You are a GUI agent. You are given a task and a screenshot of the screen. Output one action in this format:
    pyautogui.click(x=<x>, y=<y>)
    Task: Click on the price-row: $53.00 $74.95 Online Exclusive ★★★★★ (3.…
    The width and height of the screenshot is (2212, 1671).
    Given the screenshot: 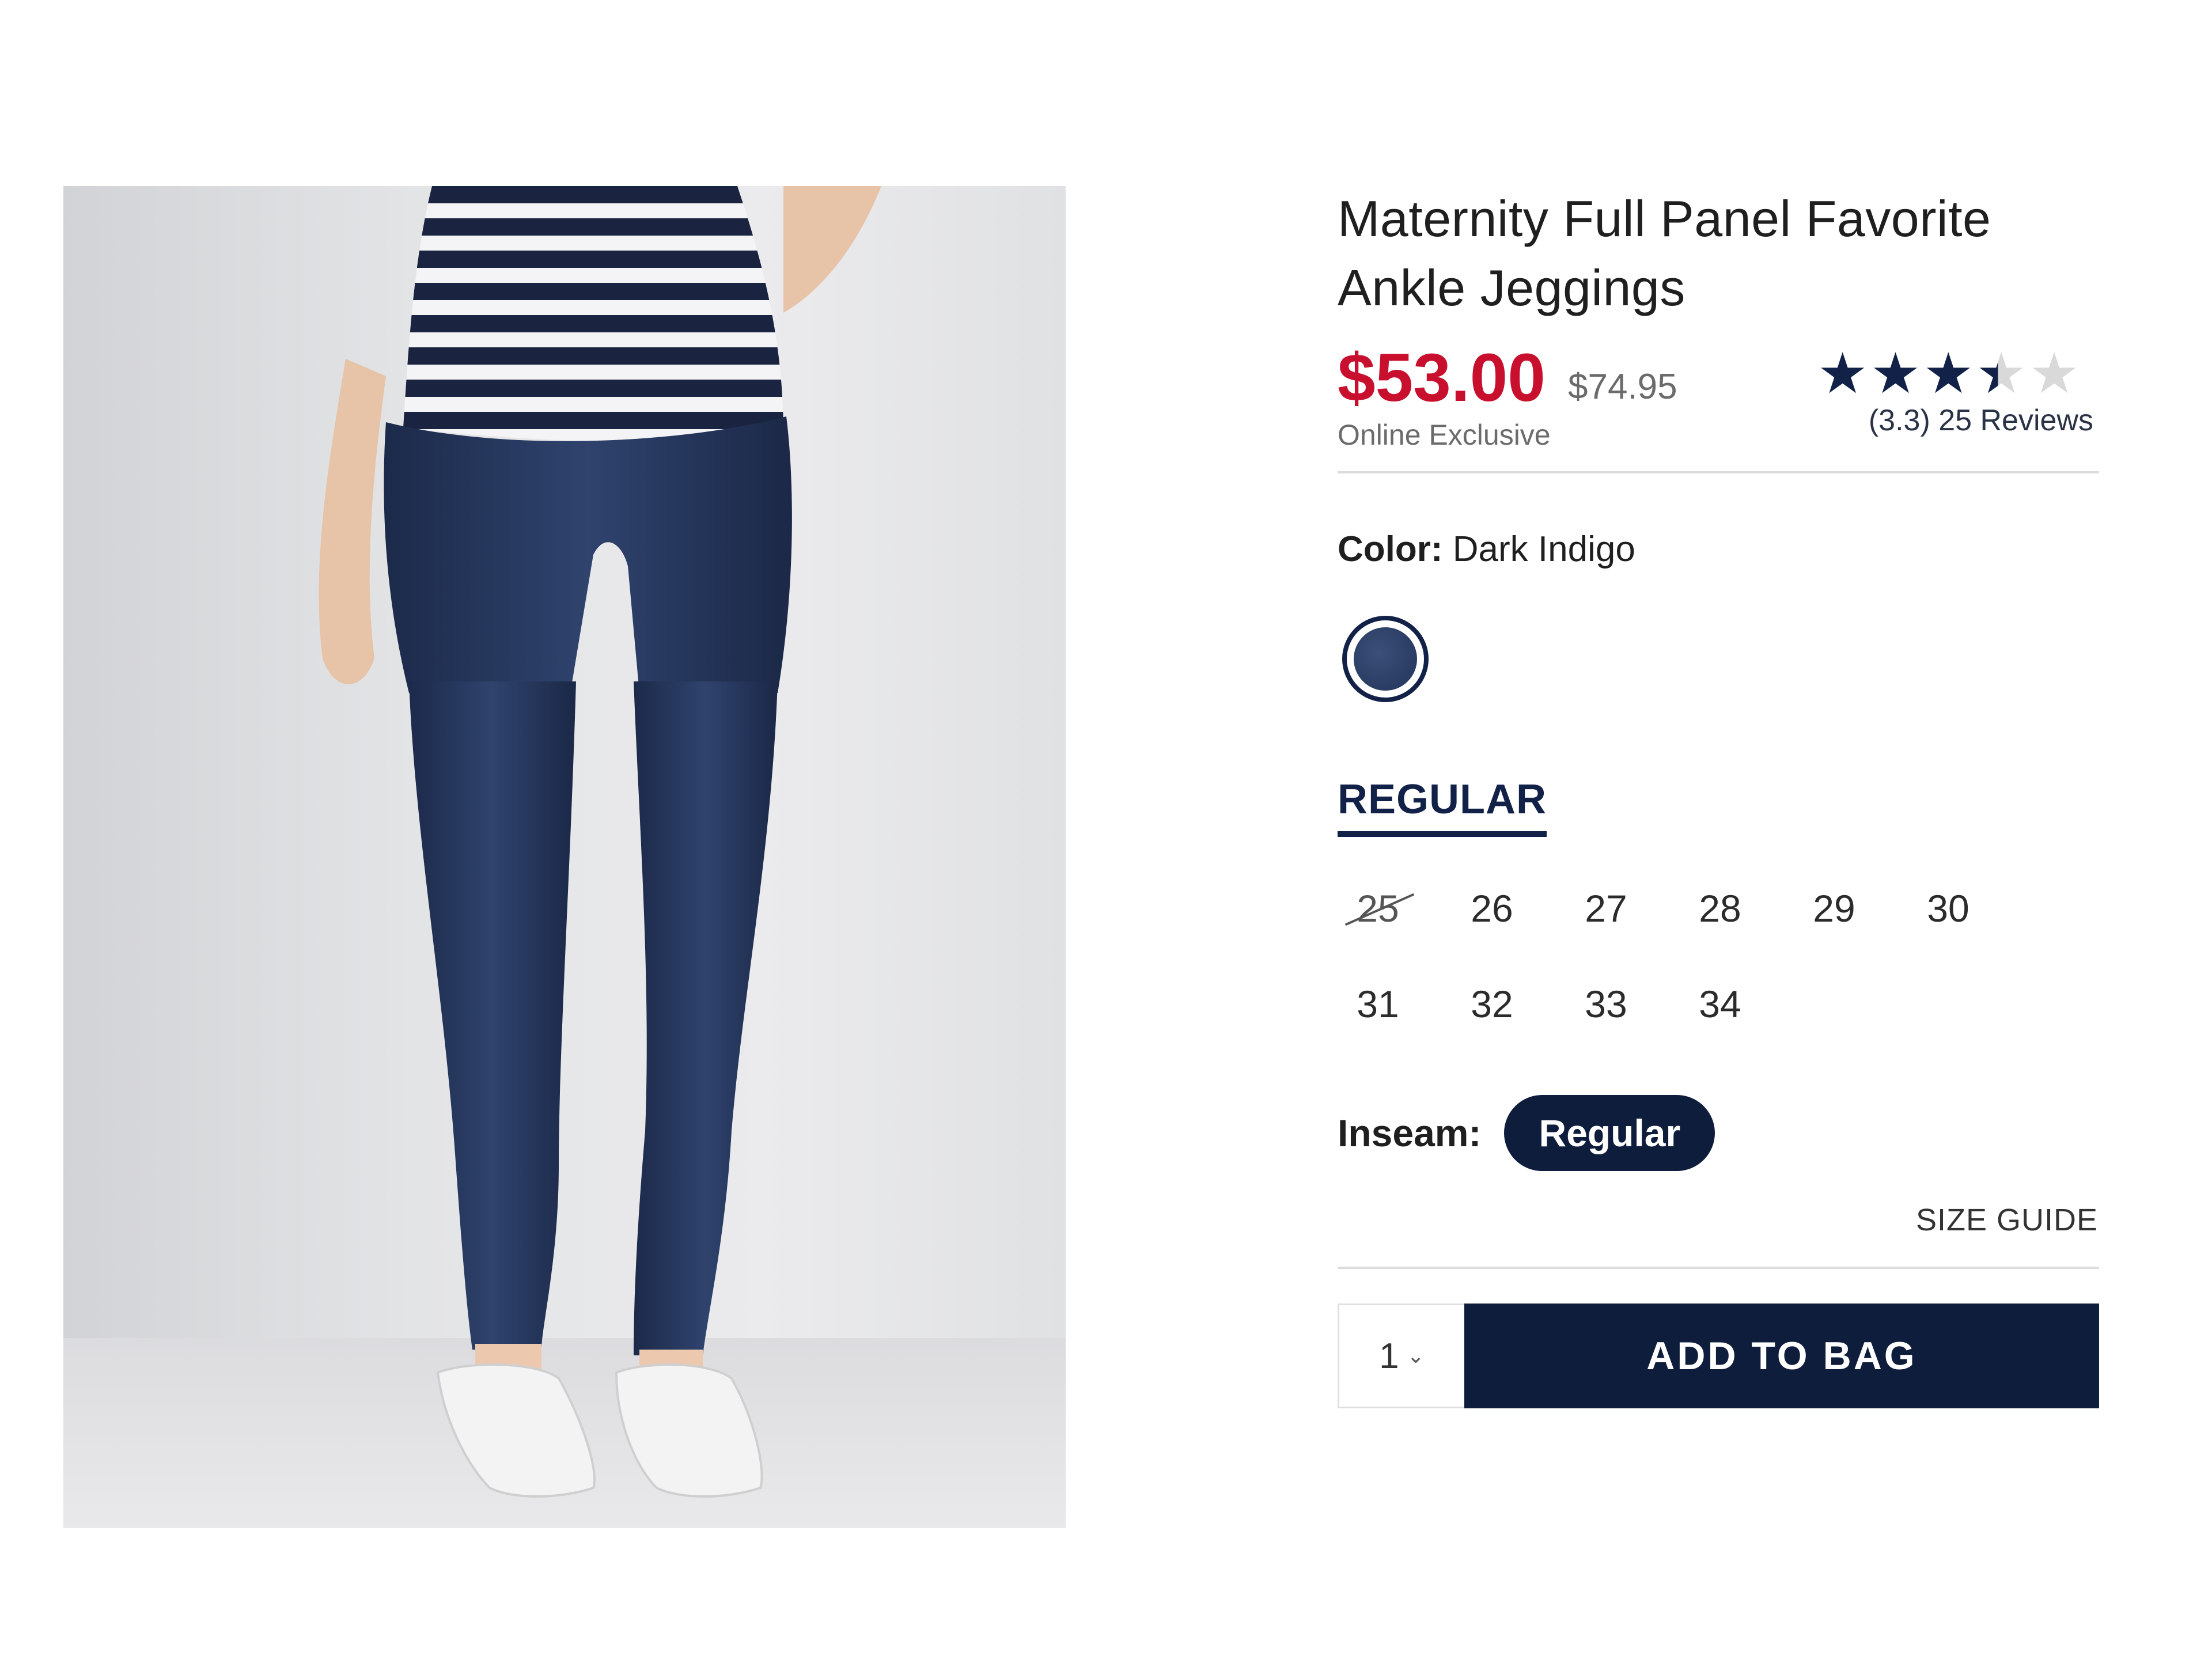 What is the action you would take?
    pyautogui.click(x=1718, y=405)
    